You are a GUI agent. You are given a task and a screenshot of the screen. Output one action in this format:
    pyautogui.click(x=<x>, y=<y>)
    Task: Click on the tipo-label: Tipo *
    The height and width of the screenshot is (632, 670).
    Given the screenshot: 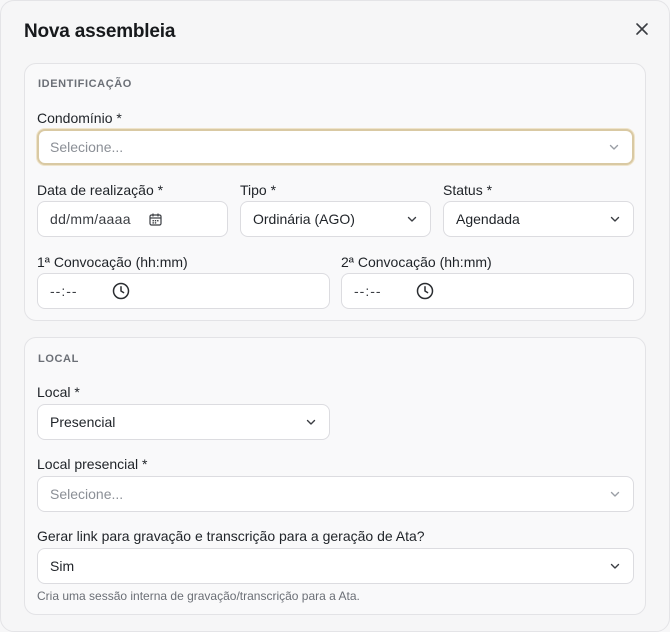 What is the action you would take?
    pyautogui.click(x=258, y=190)
    